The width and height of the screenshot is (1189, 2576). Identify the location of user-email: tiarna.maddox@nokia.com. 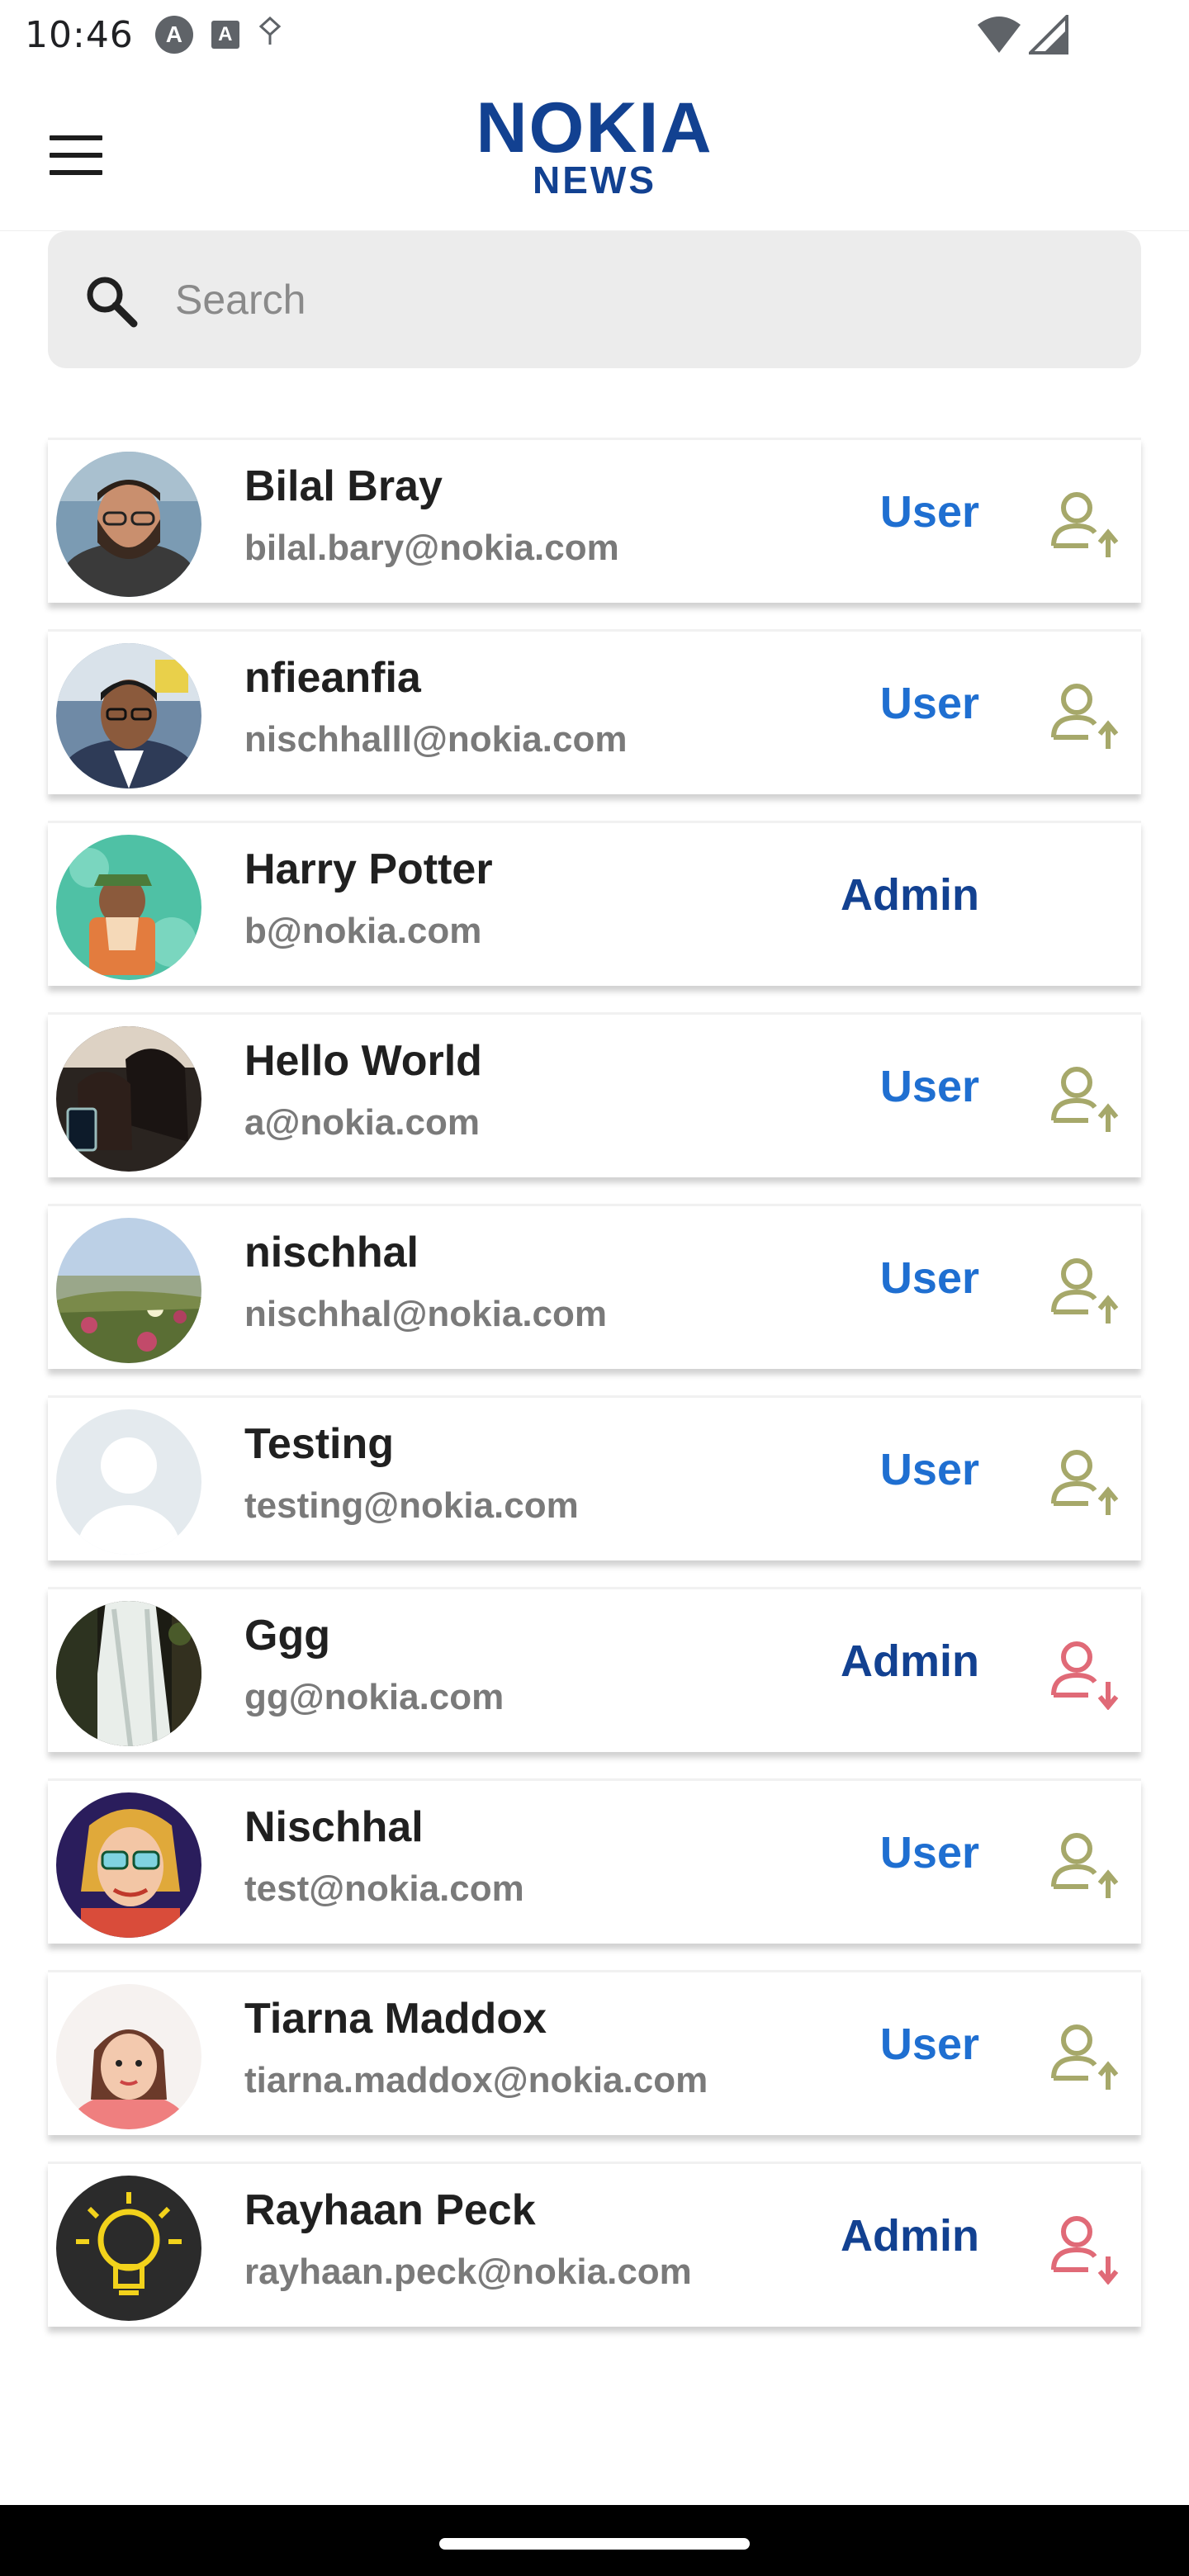
(476, 2080).